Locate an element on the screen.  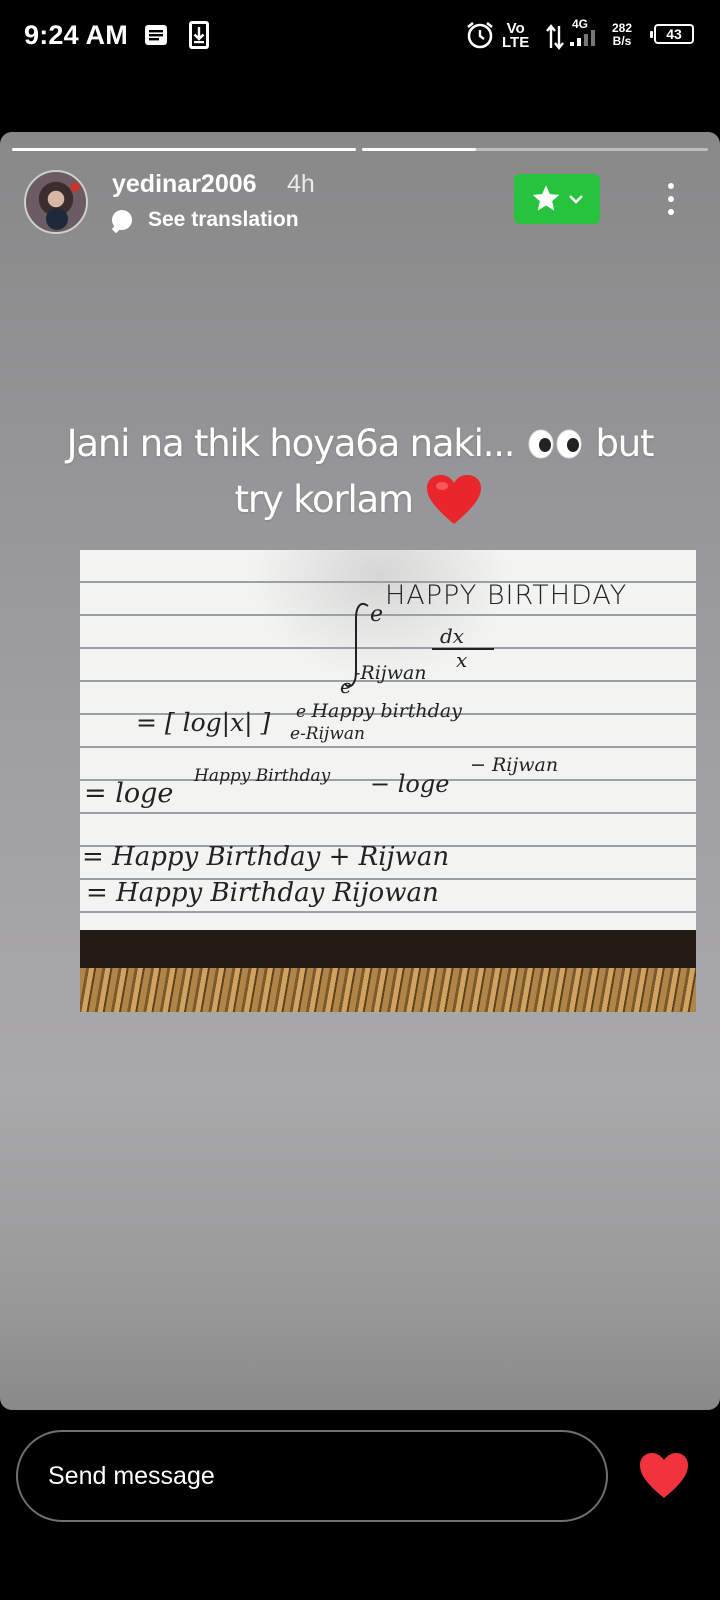
line2-sup-text: Happy birthday is located at coordinates (386, 711).